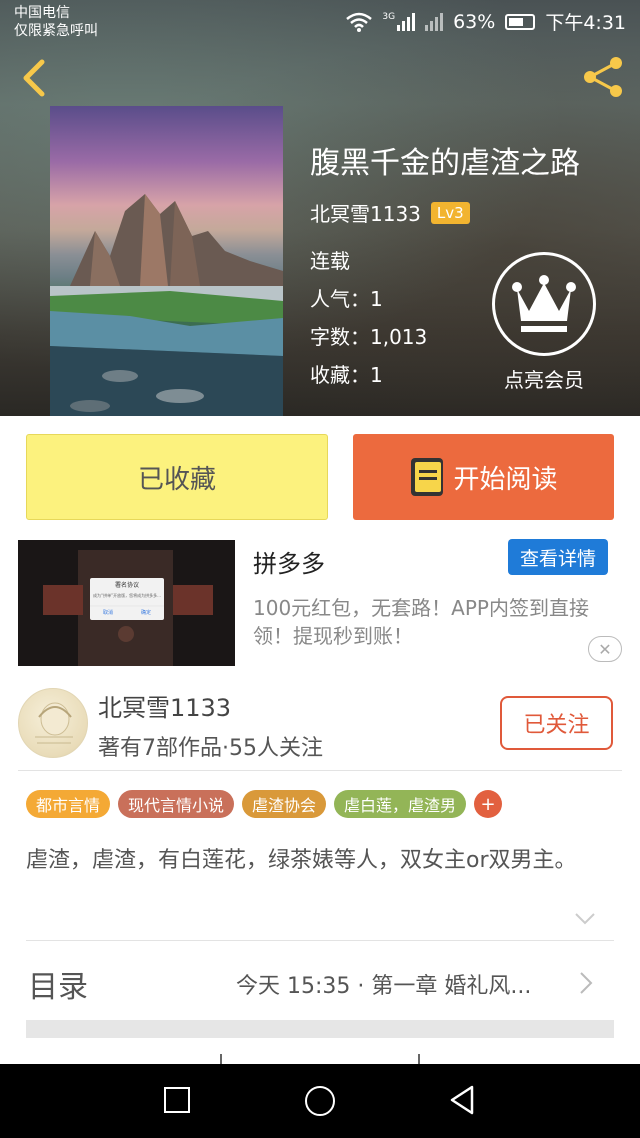 Image resolution: width=640 pixels, height=1138 pixels. Describe the element at coordinates (42, 13) in the screenshot. I see `carrier-name: 中国电信` at that location.